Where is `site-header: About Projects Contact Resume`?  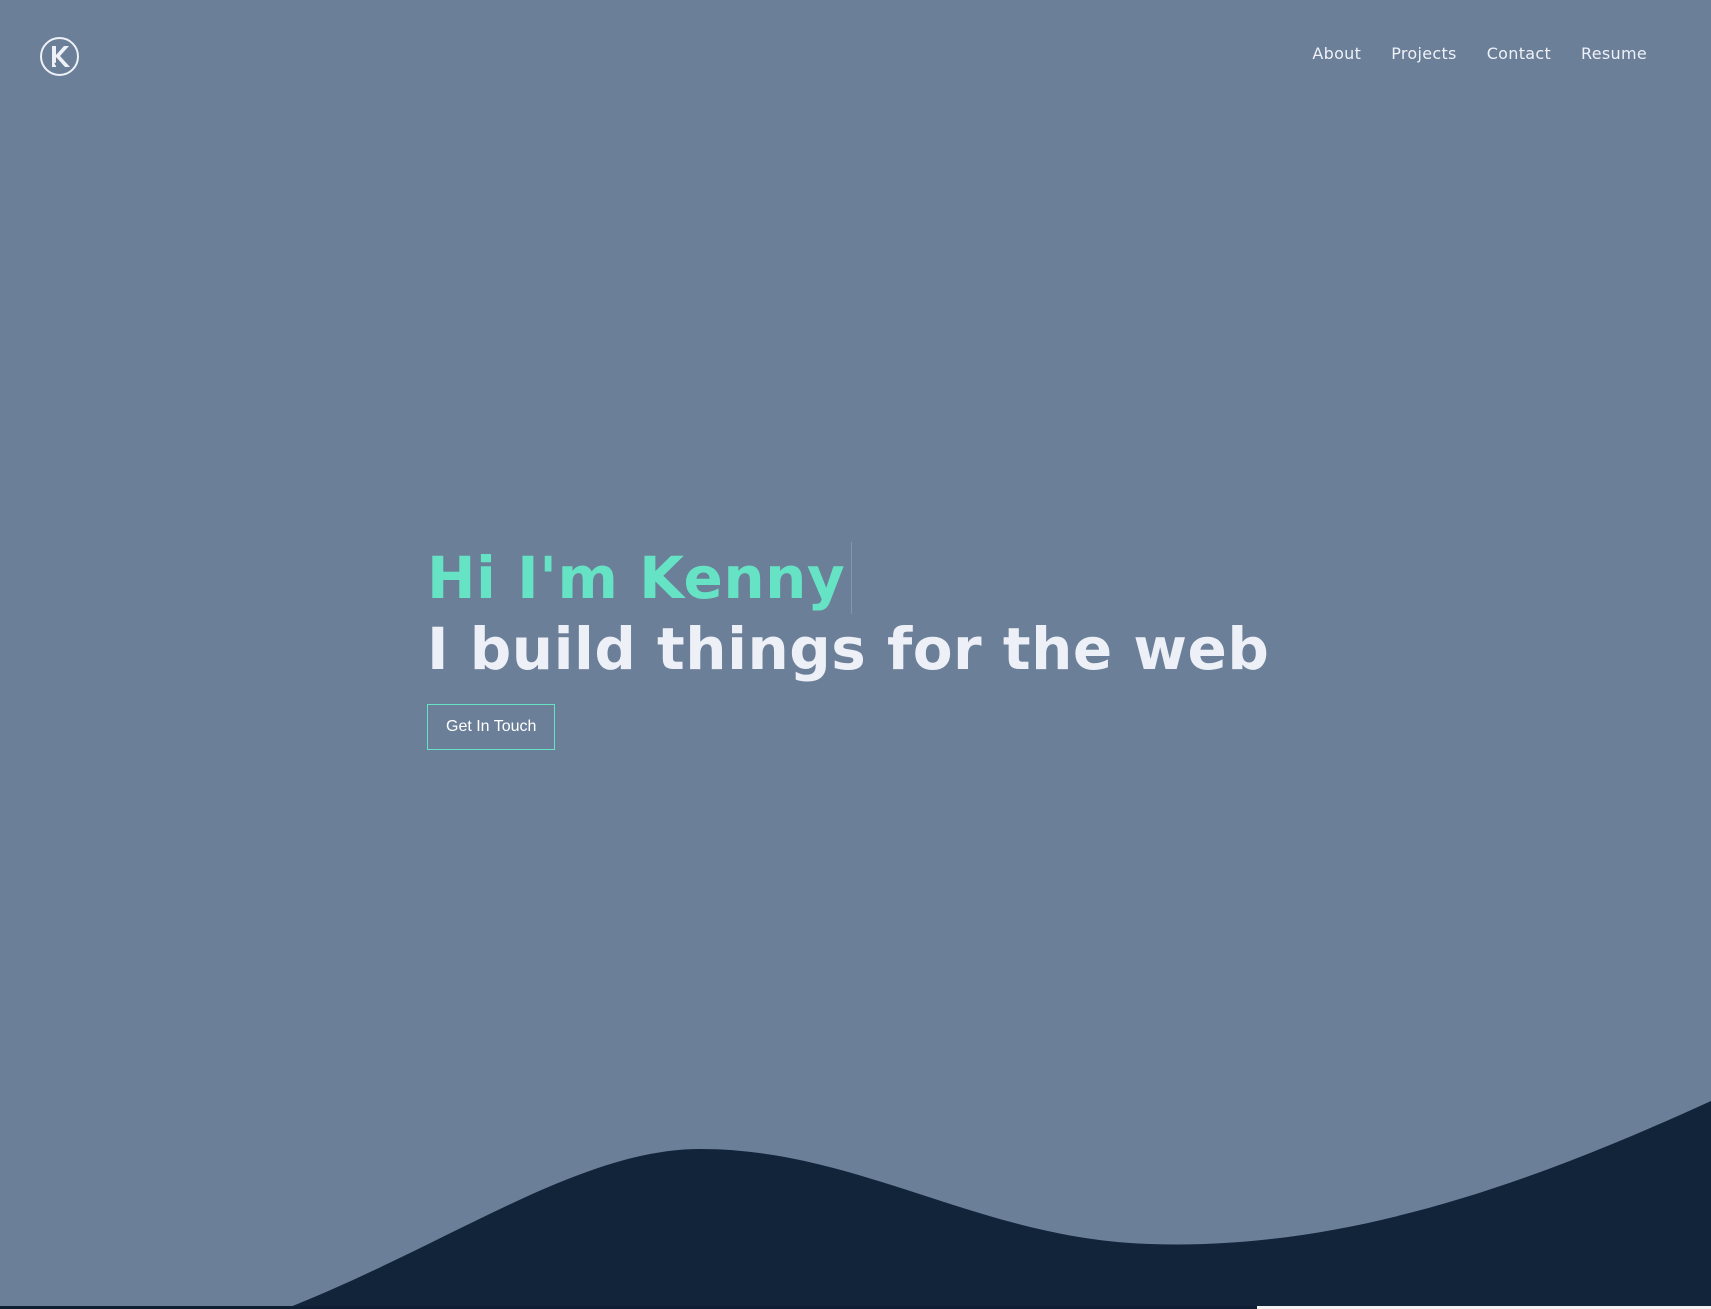 site-header: About Projects Contact Resume is located at coordinates (855, 55).